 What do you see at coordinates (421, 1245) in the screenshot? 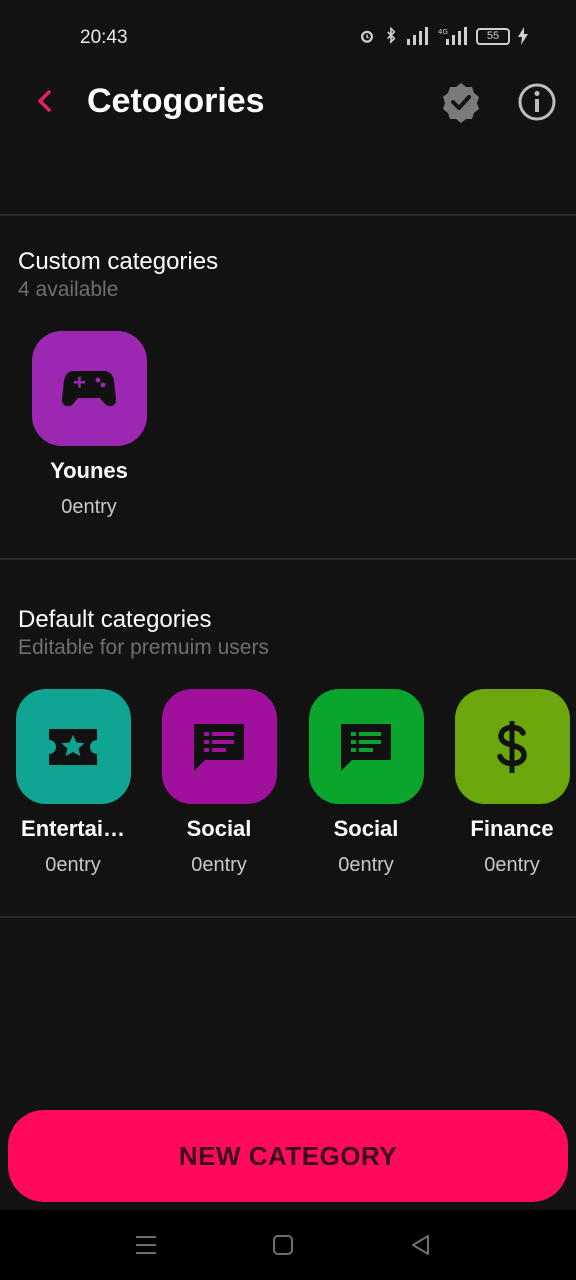
I see `back-triangle-icon` at bounding box center [421, 1245].